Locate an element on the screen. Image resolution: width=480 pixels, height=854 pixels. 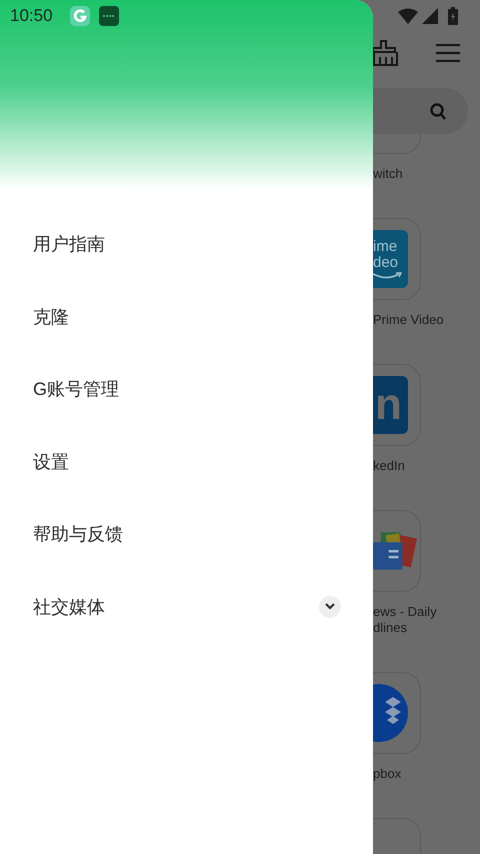
logo-text: ime is located at coordinates (385, 246).